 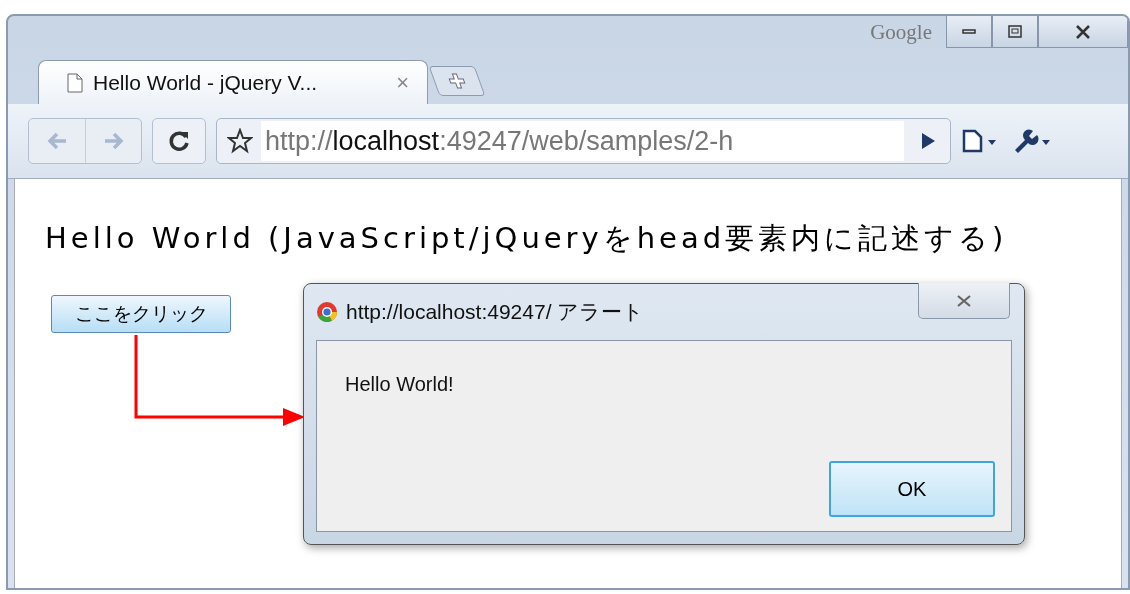 I want to click on ok-button: OK, so click(x=912, y=489).